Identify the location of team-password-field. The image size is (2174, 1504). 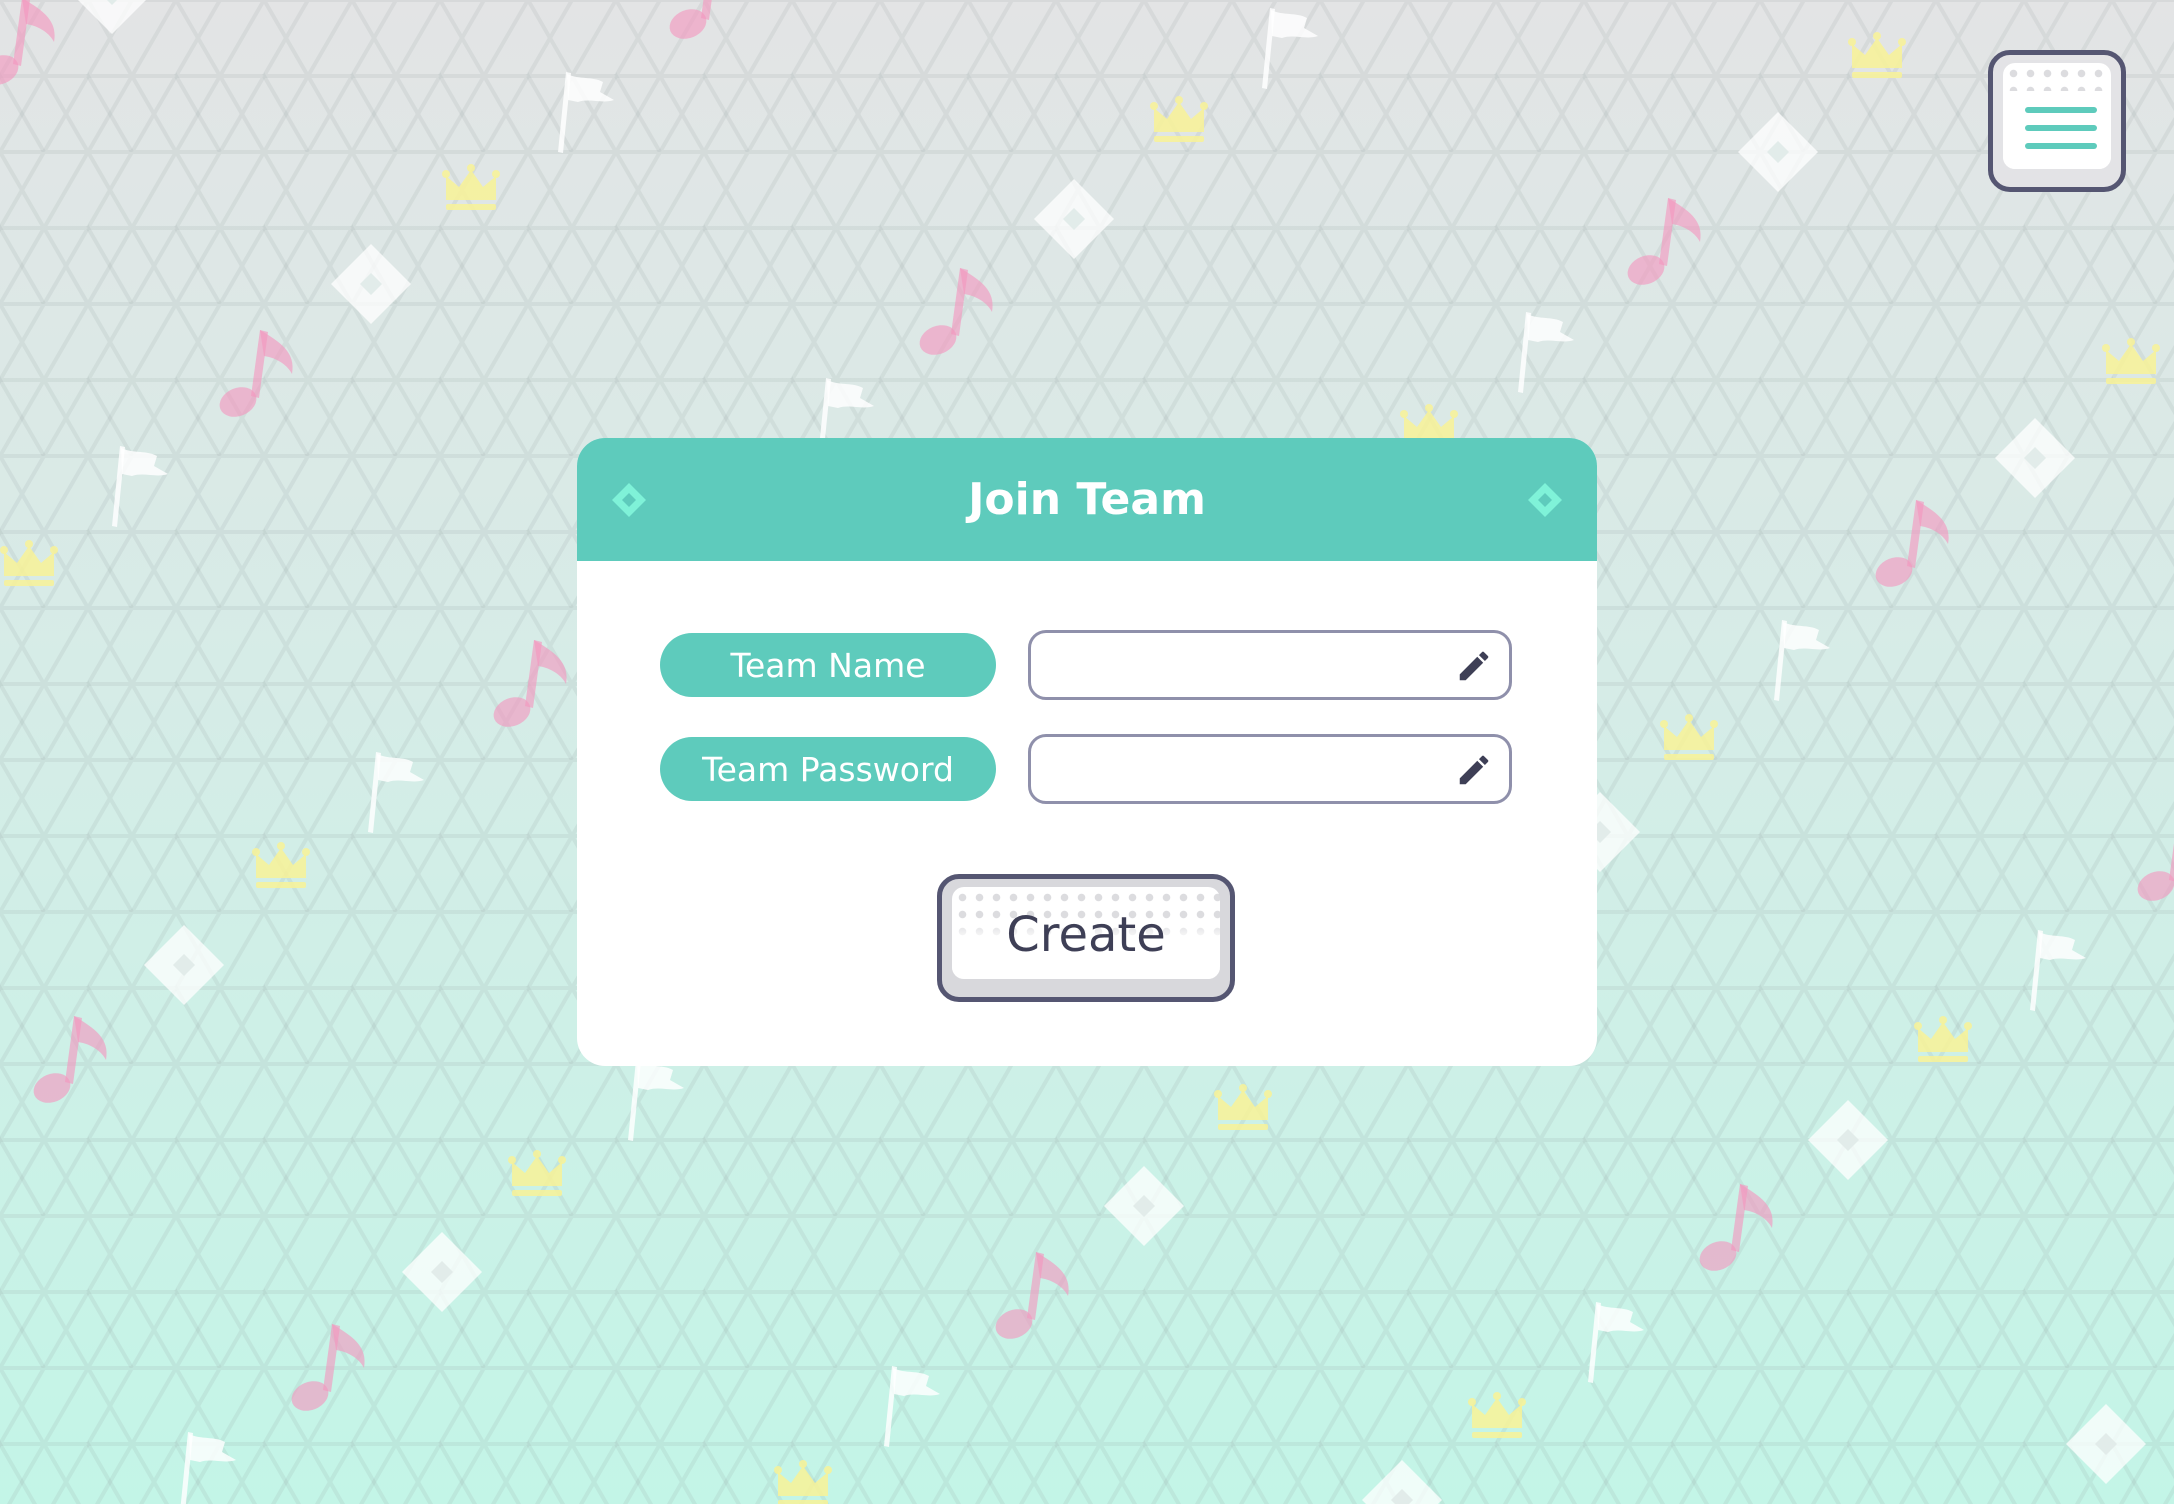
(1270, 769).